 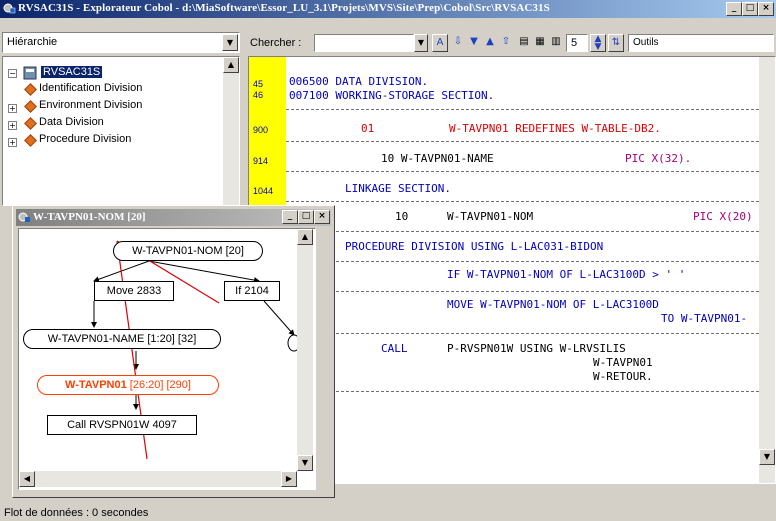 I want to click on node-tavpn01-range: [26:20] [290], so click(x=158, y=385).